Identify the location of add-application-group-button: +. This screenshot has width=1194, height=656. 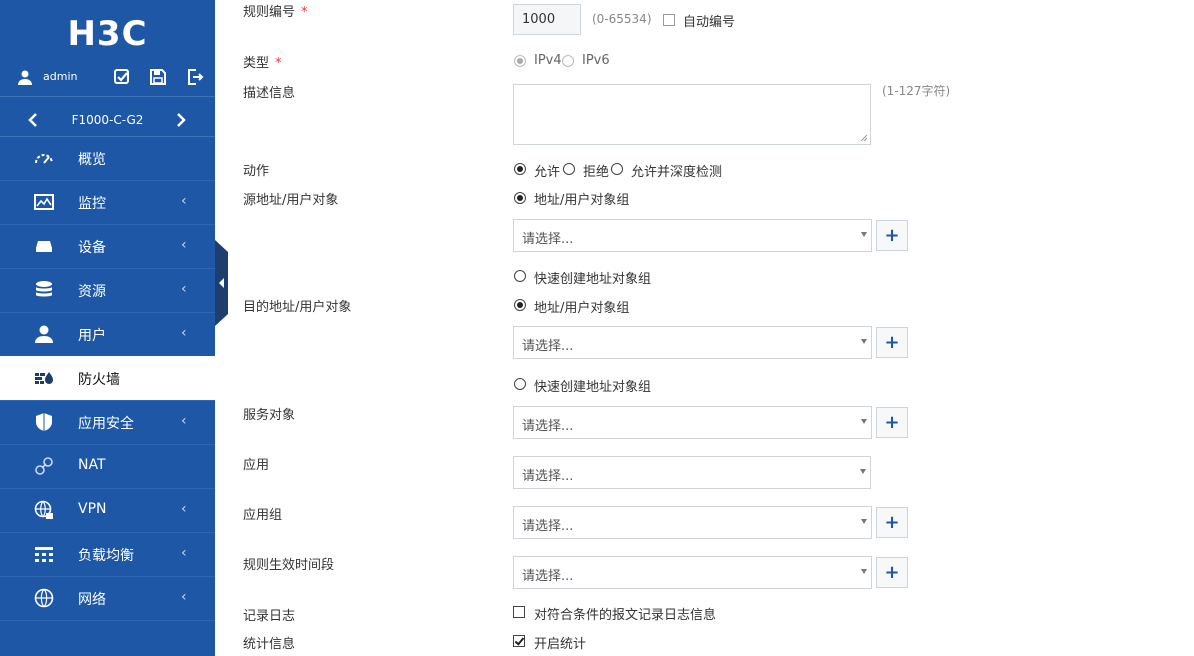
(892, 522).